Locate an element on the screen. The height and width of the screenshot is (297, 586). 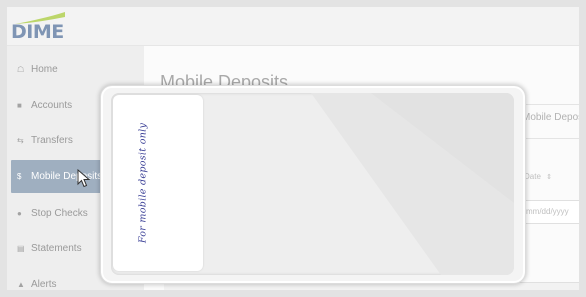
mouse-pointer-icon is located at coordinates (84, 178).